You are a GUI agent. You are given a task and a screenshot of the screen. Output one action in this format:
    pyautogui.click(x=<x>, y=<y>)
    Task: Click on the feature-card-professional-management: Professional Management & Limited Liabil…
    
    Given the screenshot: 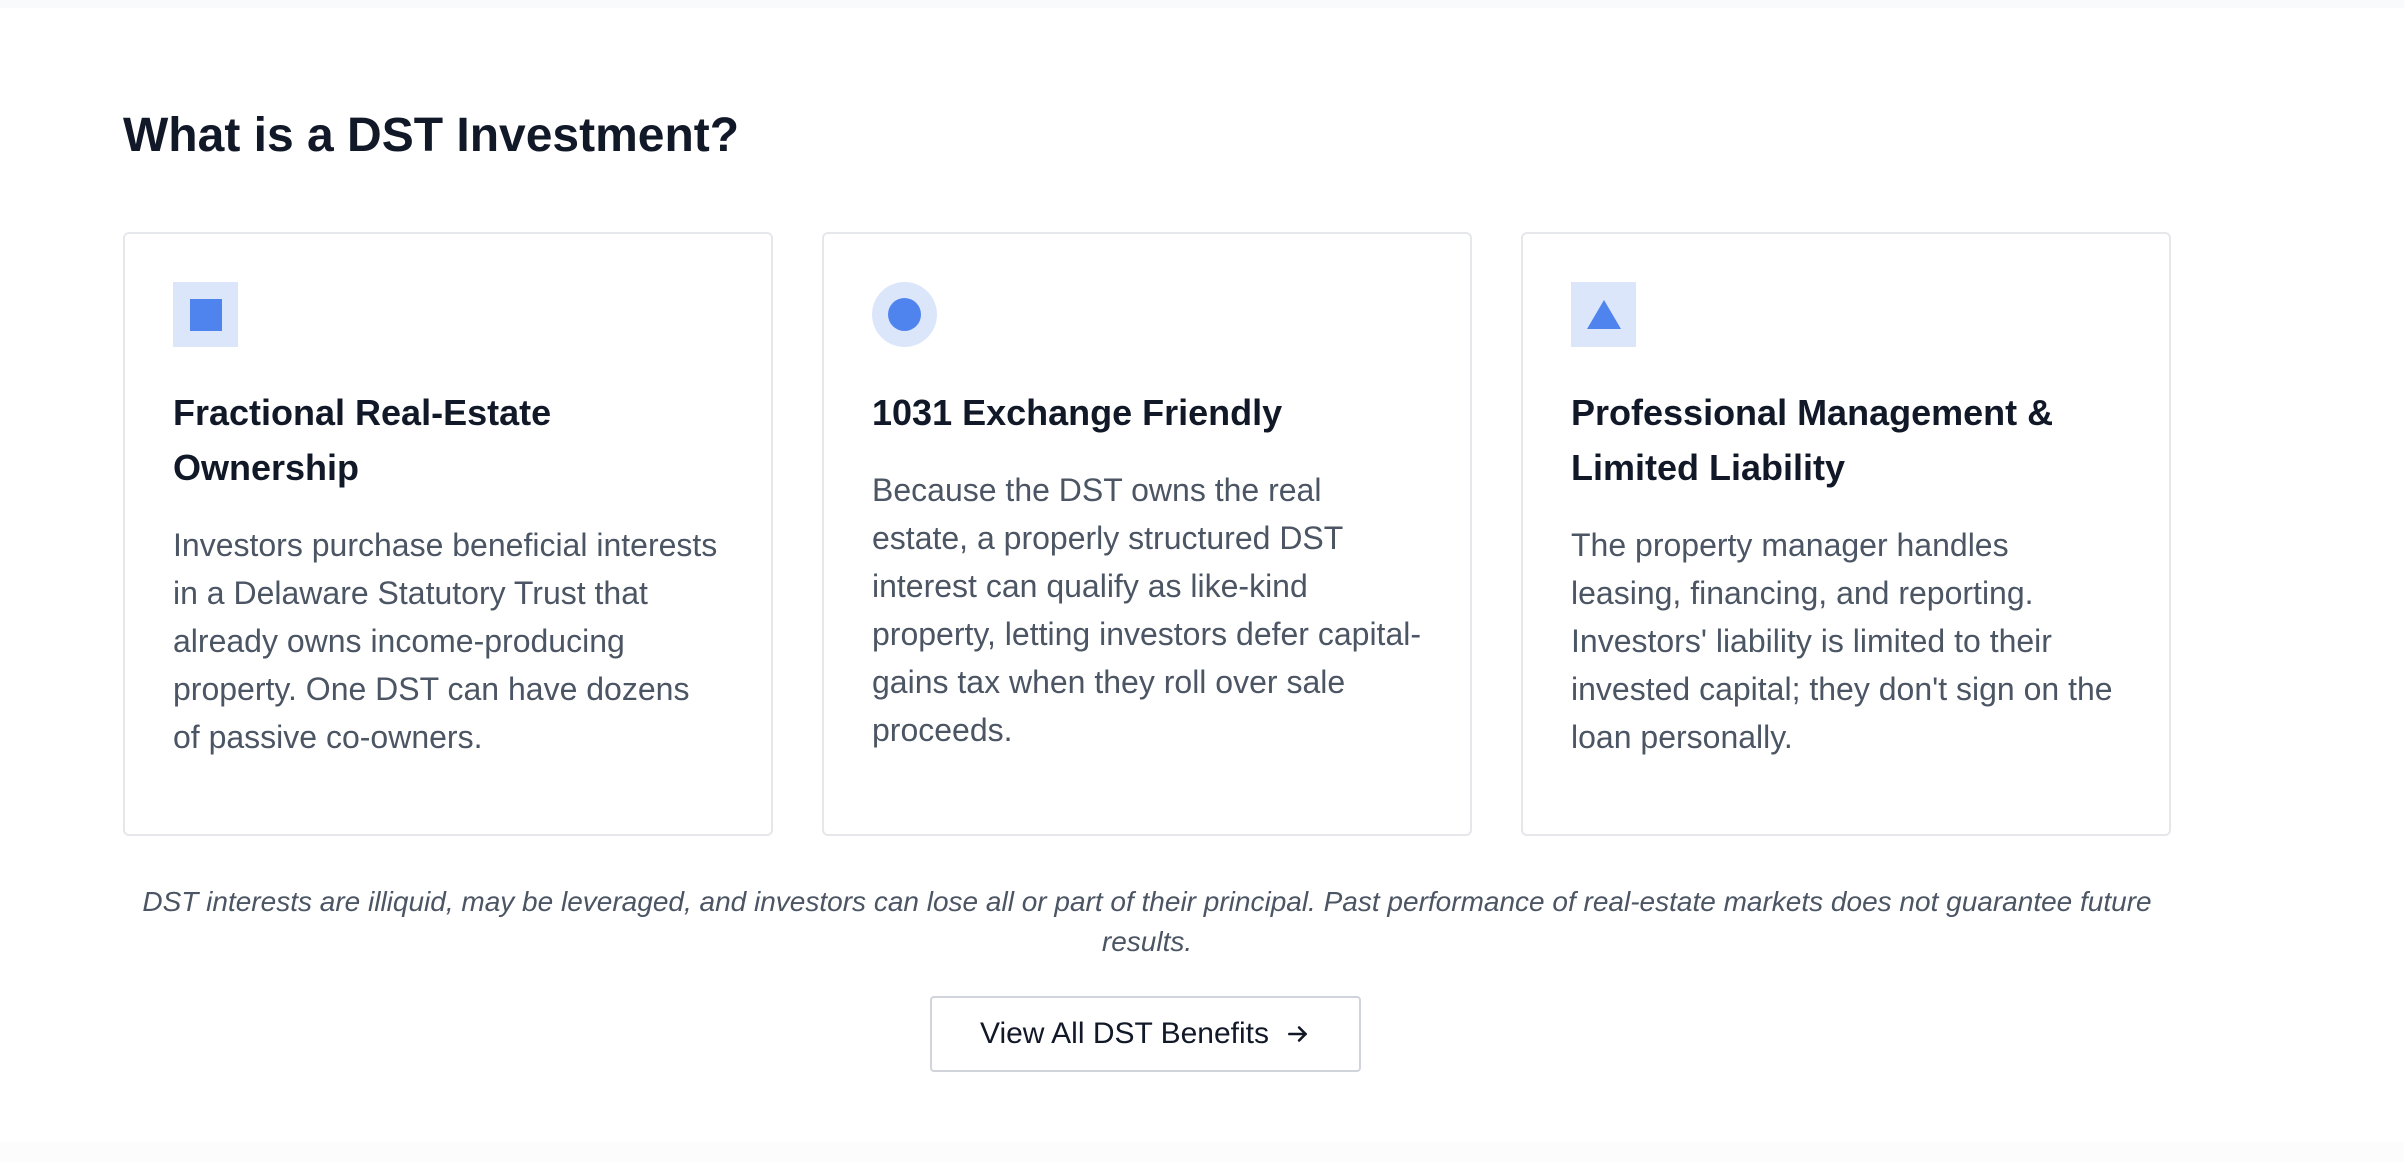 What is the action you would take?
    pyautogui.click(x=1846, y=534)
    